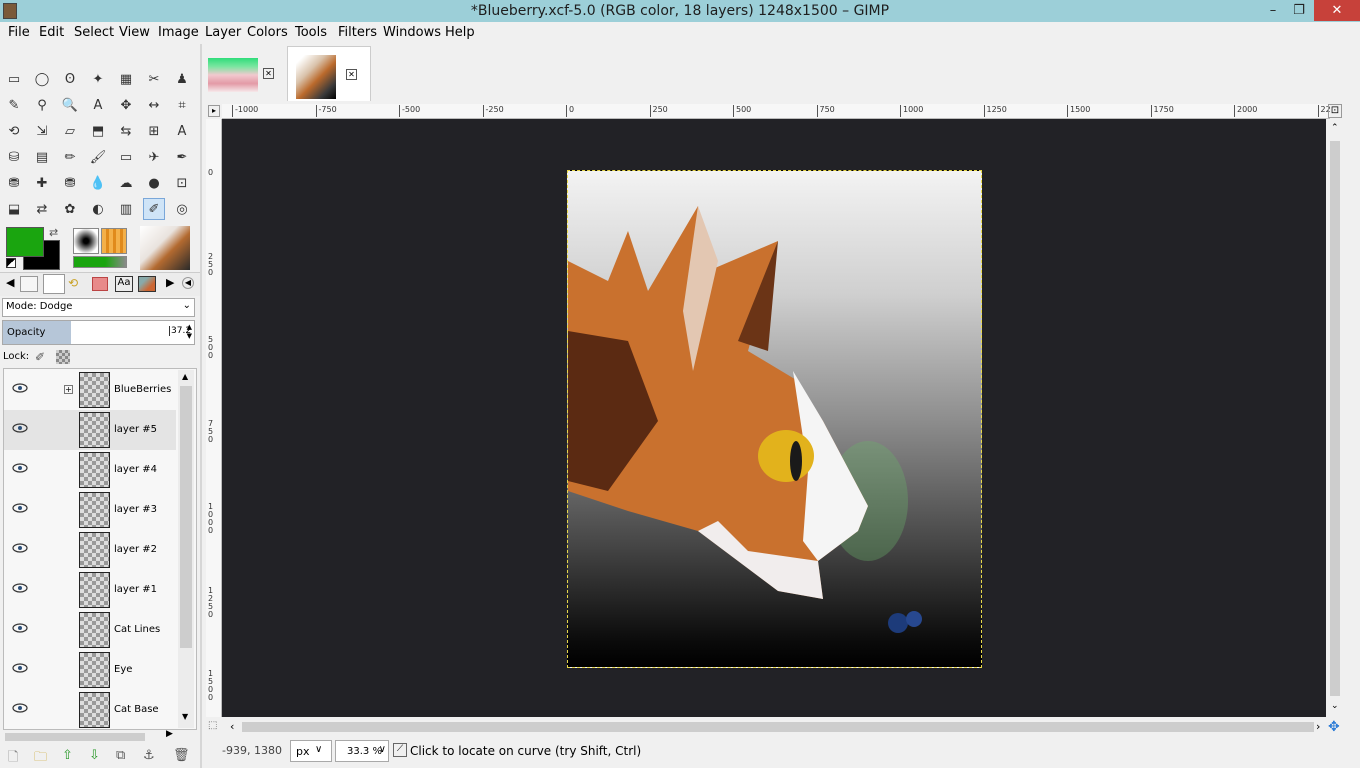 The height and width of the screenshot is (768, 1360). I want to click on default-colors-icon, so click(11, 263).